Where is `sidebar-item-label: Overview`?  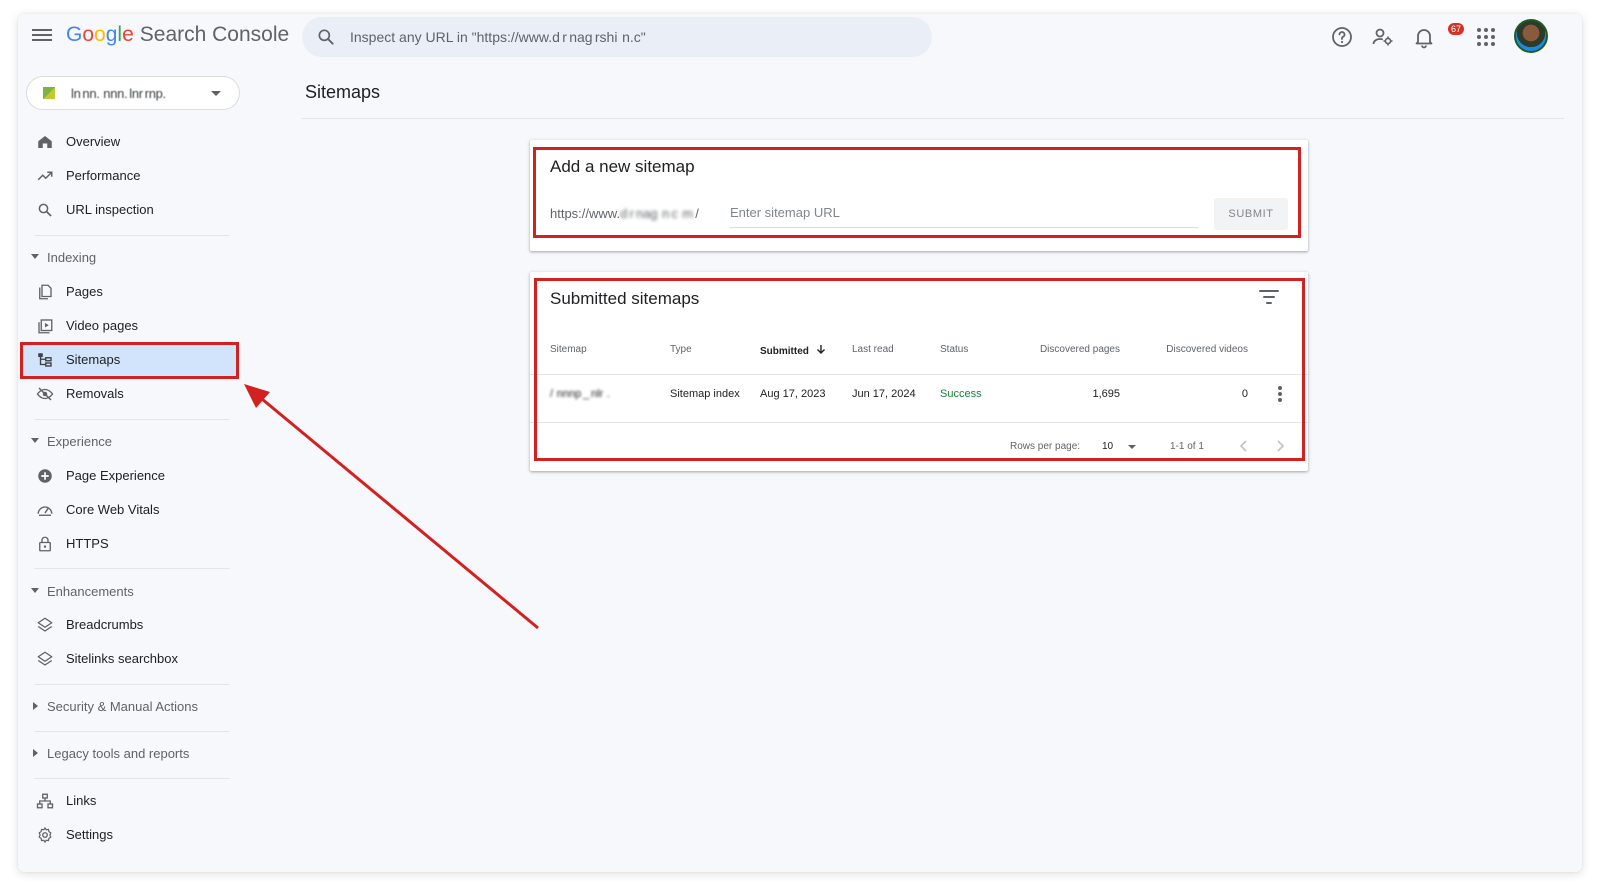
sidebar-item-label: Overview is located at coordinates (93, 141).